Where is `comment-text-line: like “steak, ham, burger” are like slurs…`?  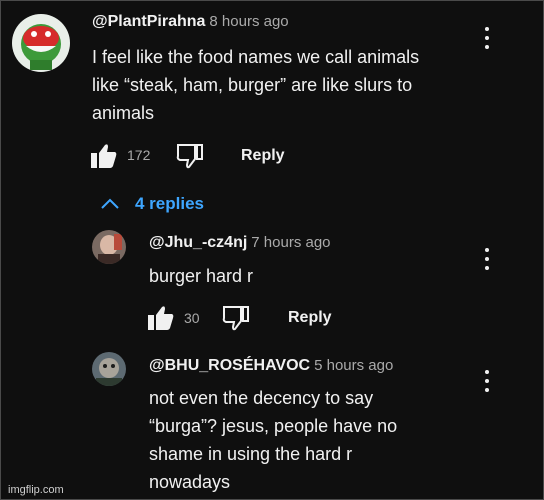 comment-text-line: like “steak, ham, burger” are like slurs… is located at coordinates (252, 85).